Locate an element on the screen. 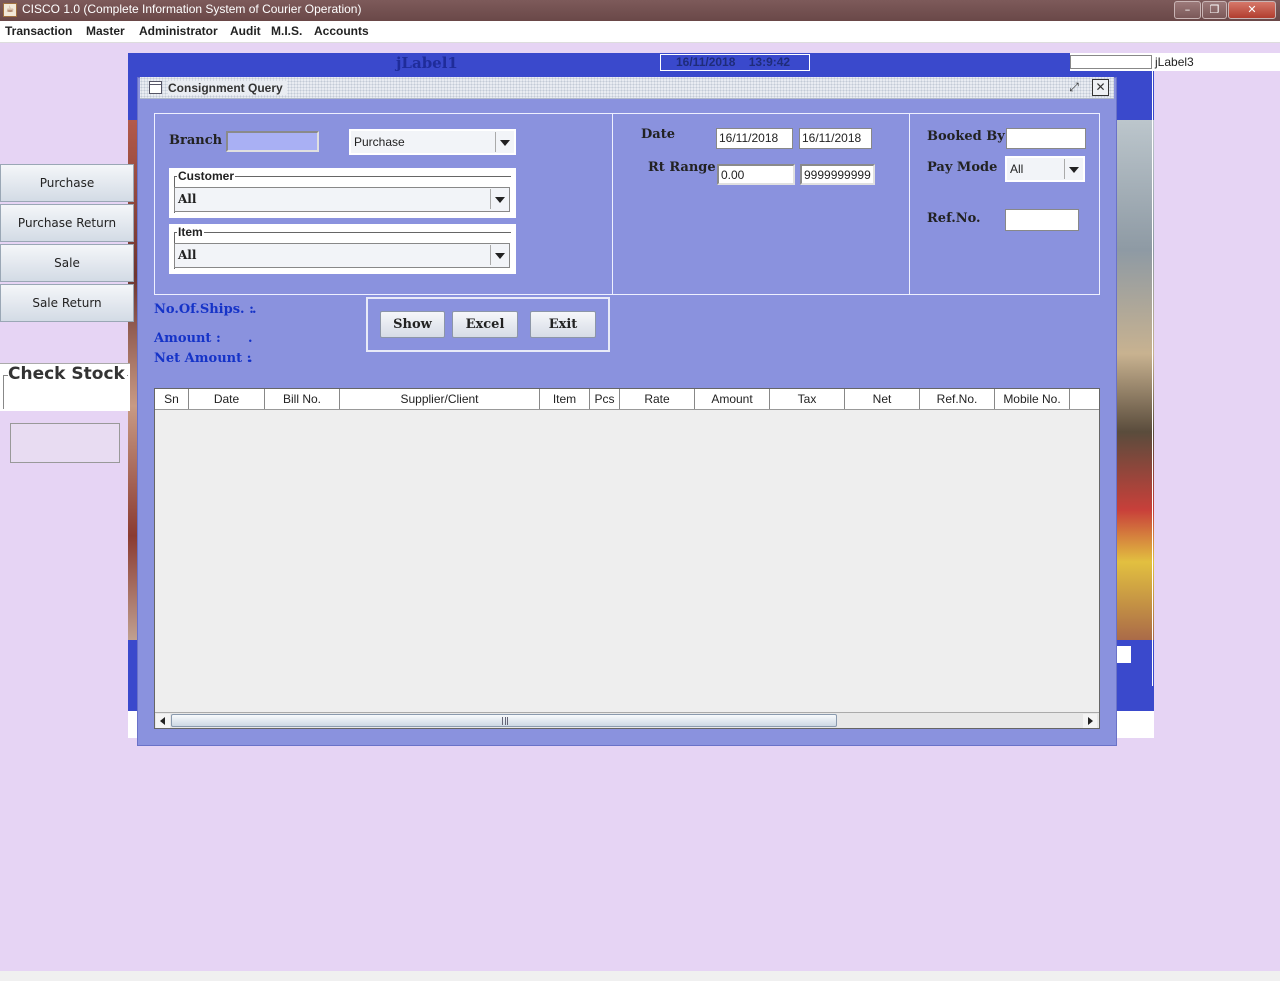 Image resolution: width=1280 pixels, height=981 pixels. pay-mode-value: All is located at coordinates (1017, 169).